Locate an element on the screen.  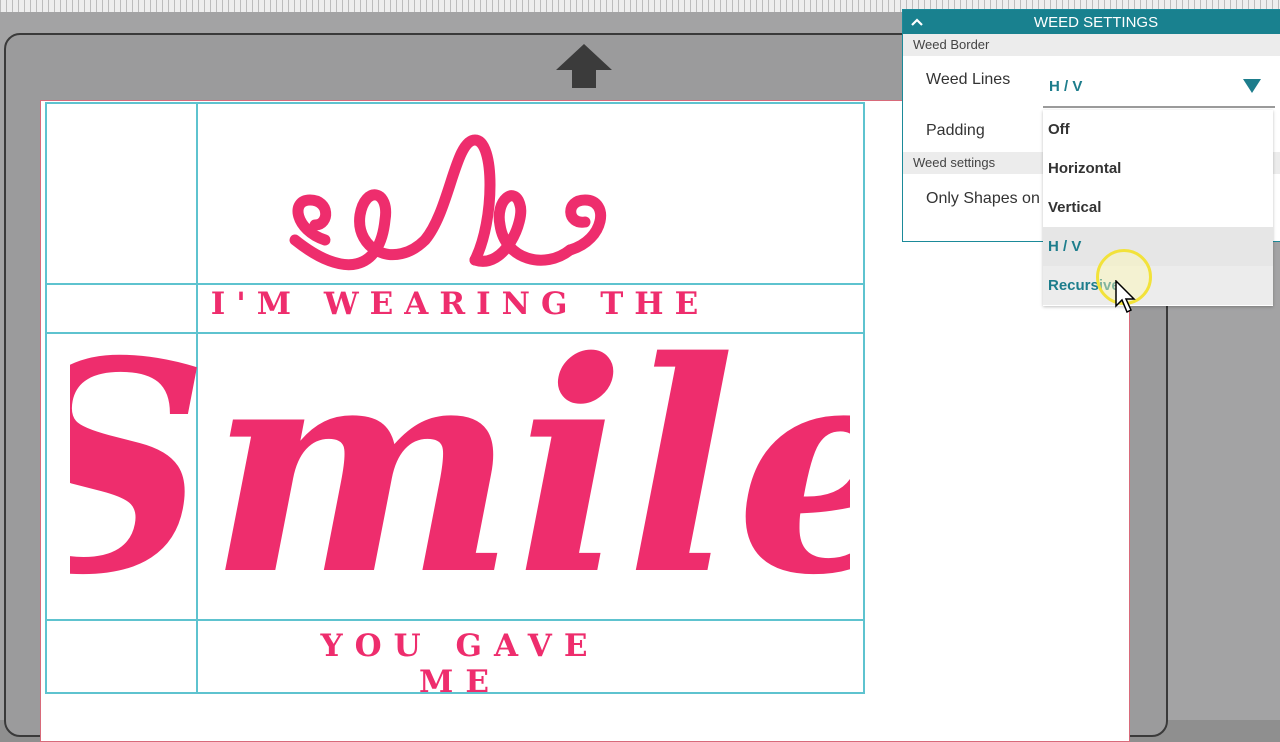
swirl-flourish is located at coordinates (447, 202).